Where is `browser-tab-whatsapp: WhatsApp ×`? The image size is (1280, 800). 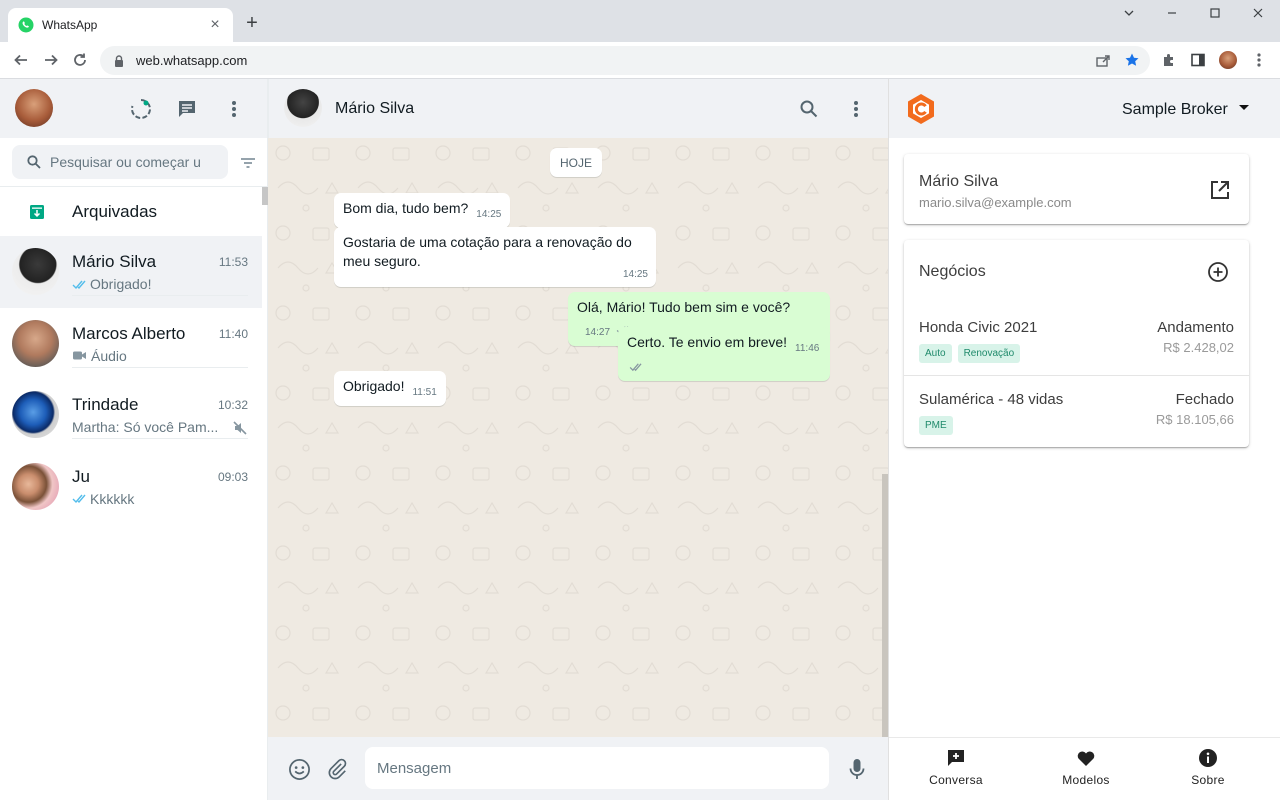
browser-tab-whatsapp: WhatsApp × is located at coordinates (120, 25).